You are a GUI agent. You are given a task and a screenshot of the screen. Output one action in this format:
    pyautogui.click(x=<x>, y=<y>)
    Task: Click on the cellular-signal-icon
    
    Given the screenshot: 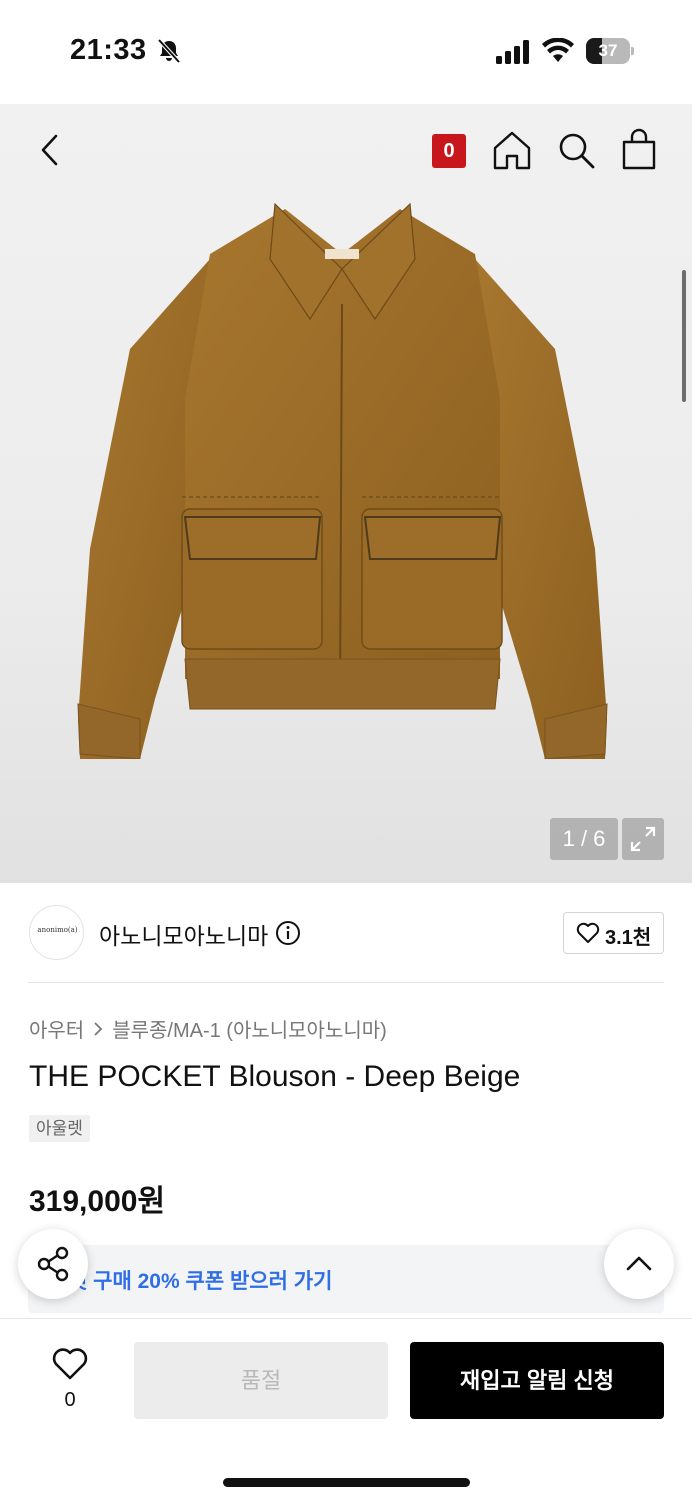 What is the action you would take?
    pyautogui.click(x=512, y=52)
    